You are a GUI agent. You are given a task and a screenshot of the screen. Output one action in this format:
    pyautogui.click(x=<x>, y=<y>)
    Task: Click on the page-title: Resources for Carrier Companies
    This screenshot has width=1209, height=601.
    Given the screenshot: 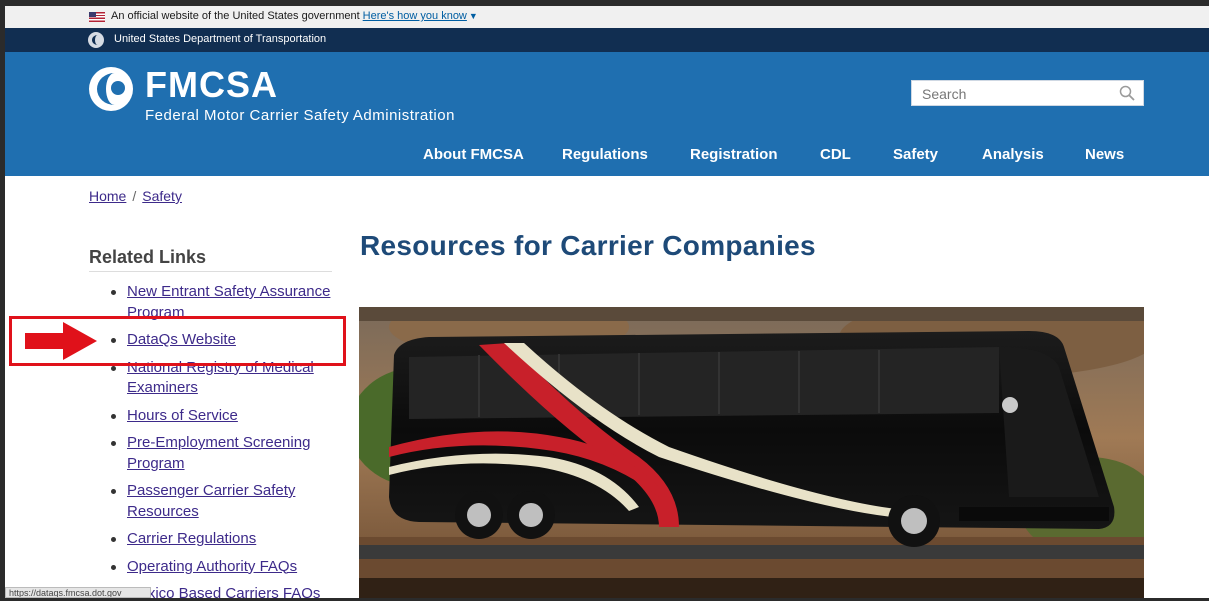 What is the action you would take?
    pyautogui.click(x=588, y=245)
    